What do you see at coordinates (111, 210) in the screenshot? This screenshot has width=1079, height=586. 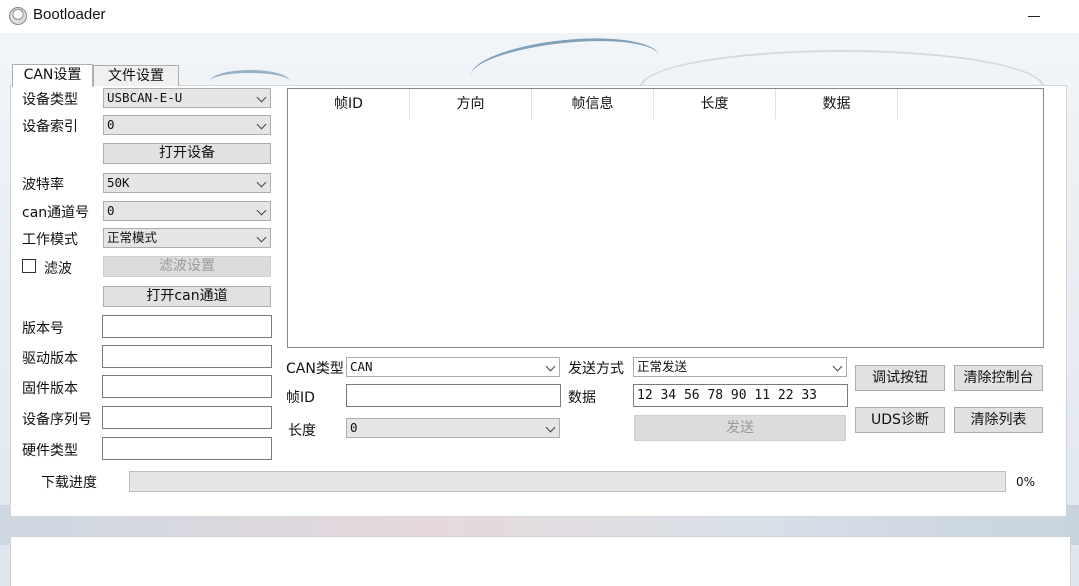 I see `can-channel-value: 0` at bounding box center [111, 210].